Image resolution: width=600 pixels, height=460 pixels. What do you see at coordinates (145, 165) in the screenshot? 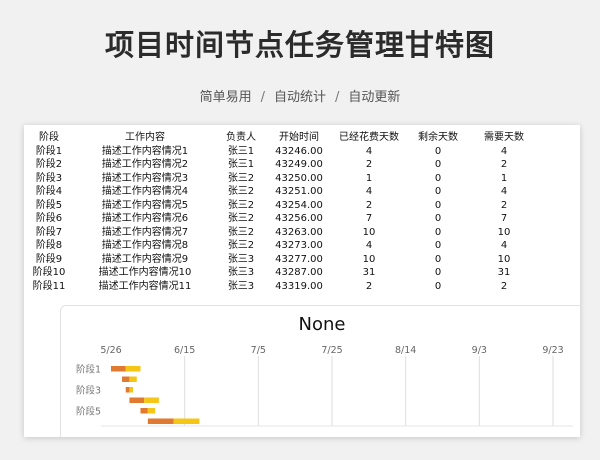
I see `cell-content: 描述工作内容情况2` at bounding box center [145, 165].